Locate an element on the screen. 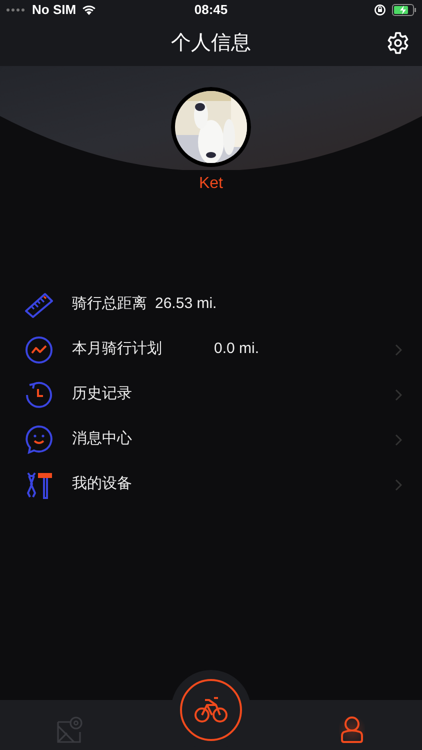 Image resolution: width=422 pixels, height=750 pixels. clock-text: 08:45 is located at coordinates (211, 10).